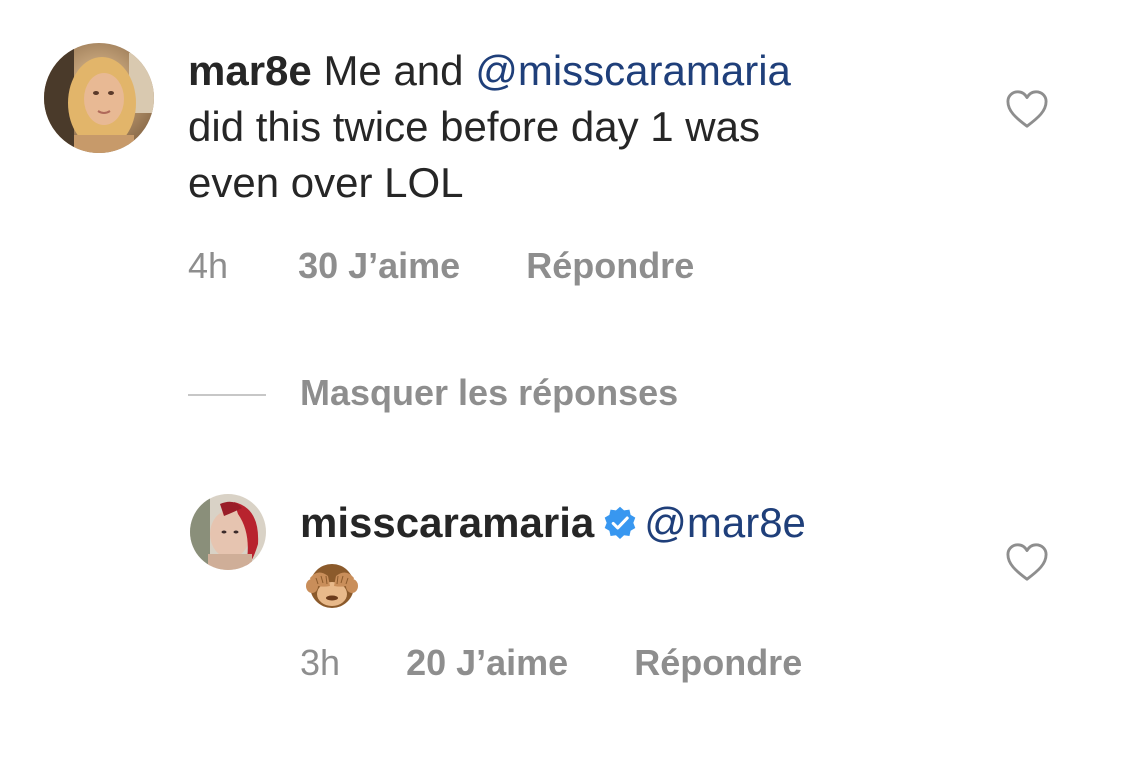 The image size is (1125, 758). What do you see at coordinates (633, 70) in the screenshot?
I see `comment-mention-link: @misscaramaria` at bounding box center [633, 70].